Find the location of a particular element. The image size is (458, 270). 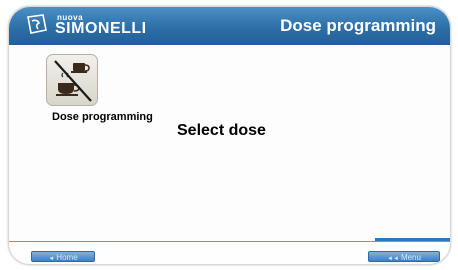

dose-programming-label: Dose programming is located at coordinates (102, 117).